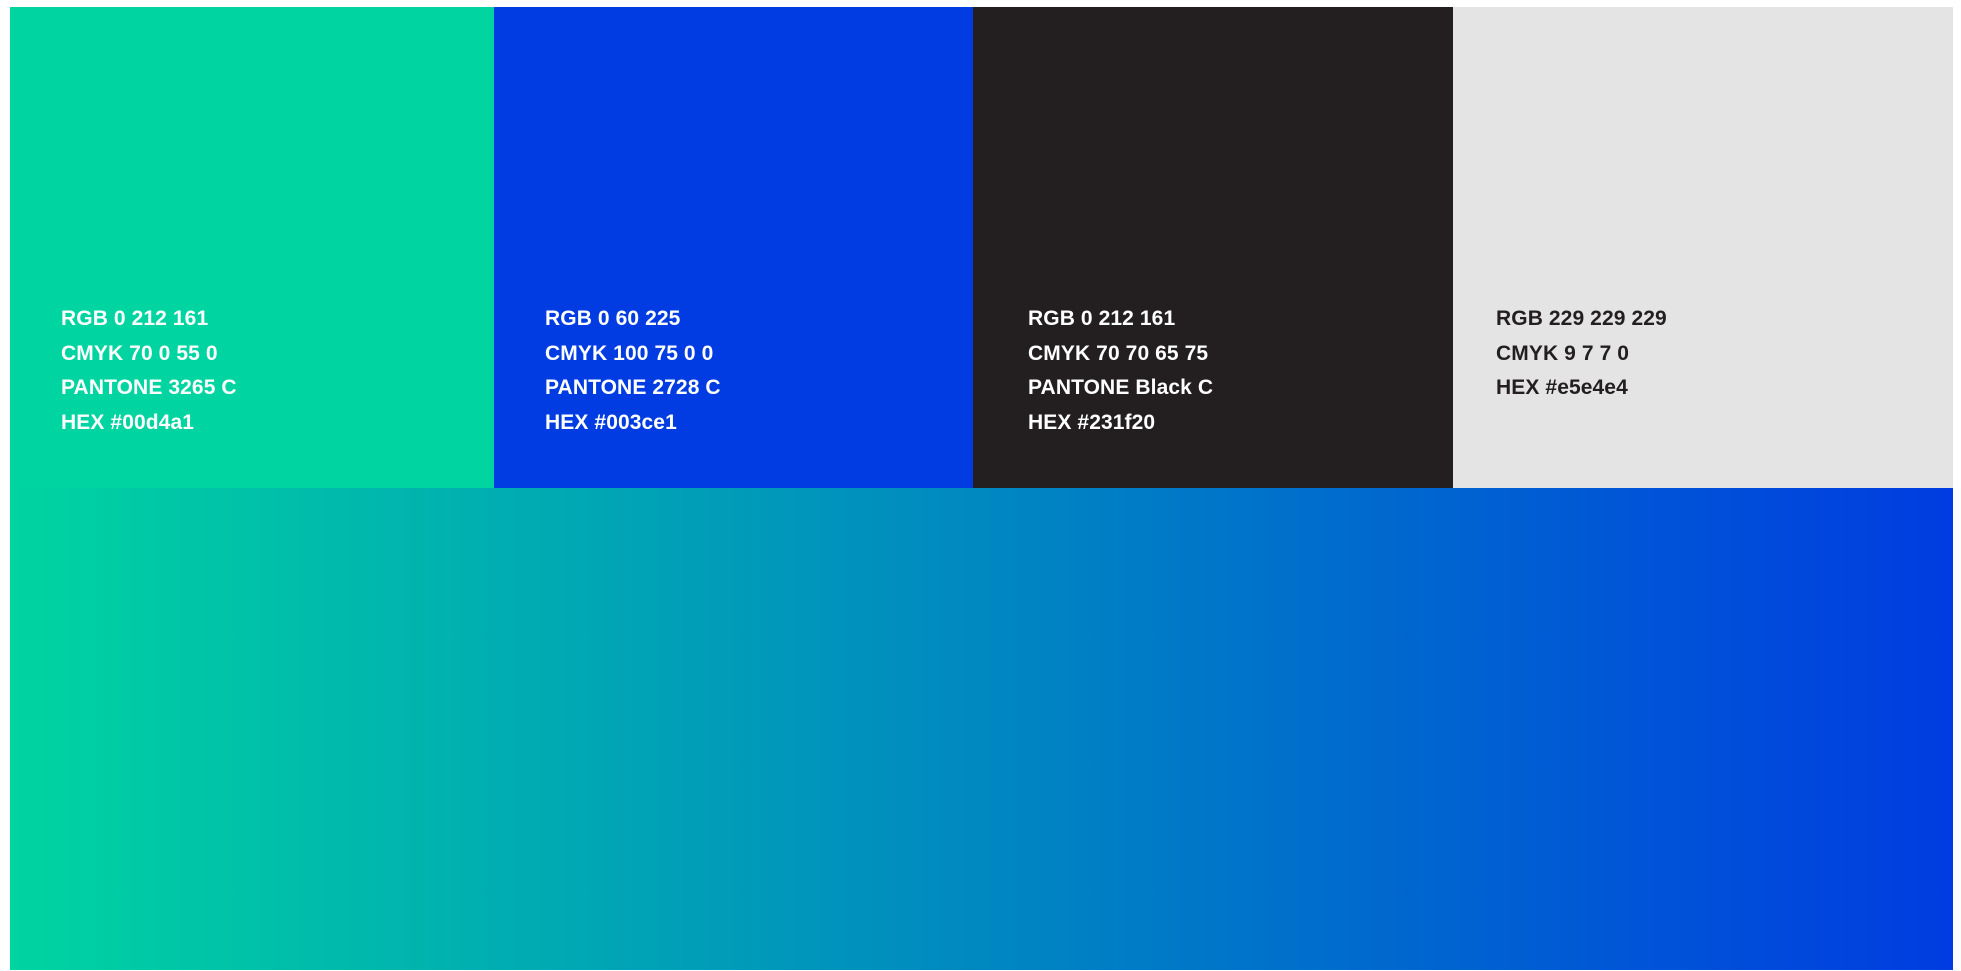  Describe the element at coordinates (1563, 353) in the screenshot. I see `cmyk-value: CMYK 9 7 7 0` at that location.